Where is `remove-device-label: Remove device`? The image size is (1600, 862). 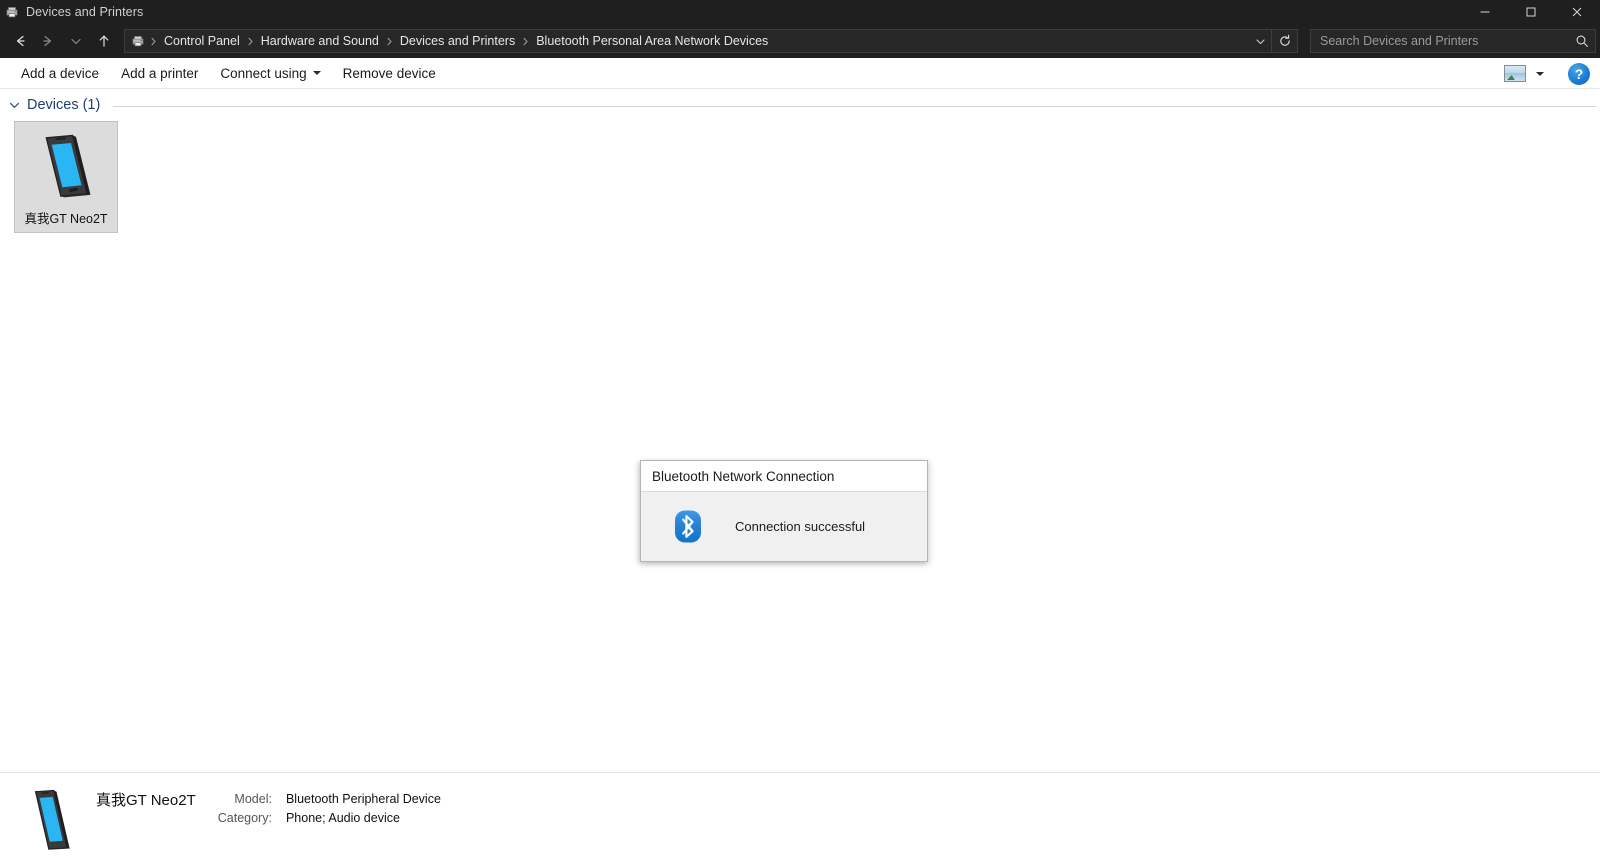
remove-device-label: Remove device is located at coordinates (389, 73).